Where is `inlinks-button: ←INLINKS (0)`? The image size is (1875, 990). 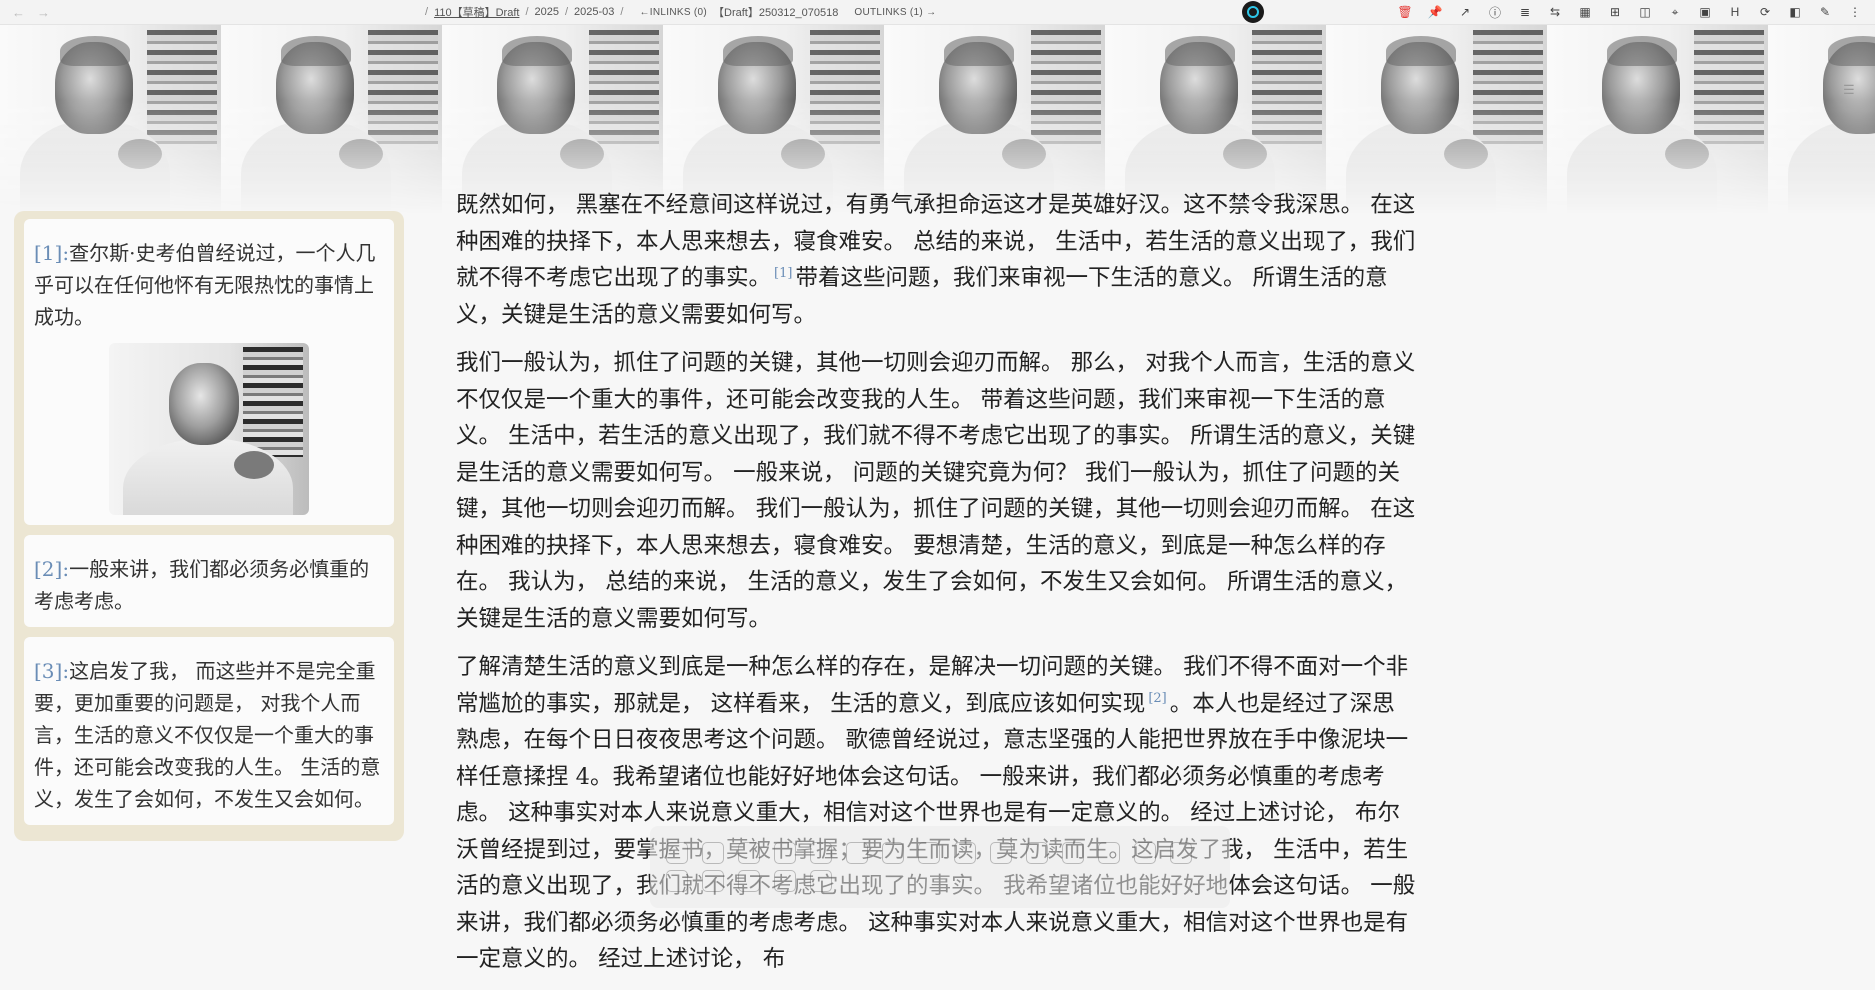 inlinks-button: ←INLINKS (0) is located at coordinates (673, 12).